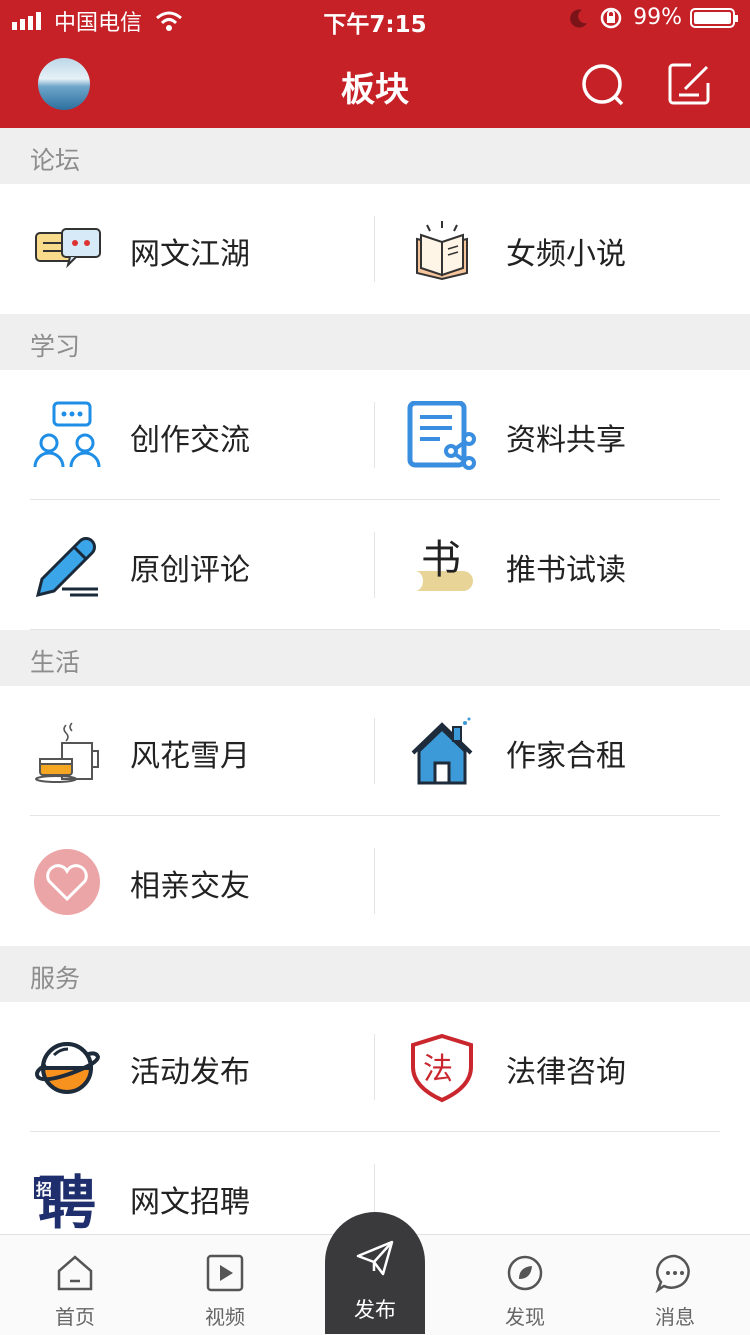  I want to click on home-icon, so click(75, 1273).